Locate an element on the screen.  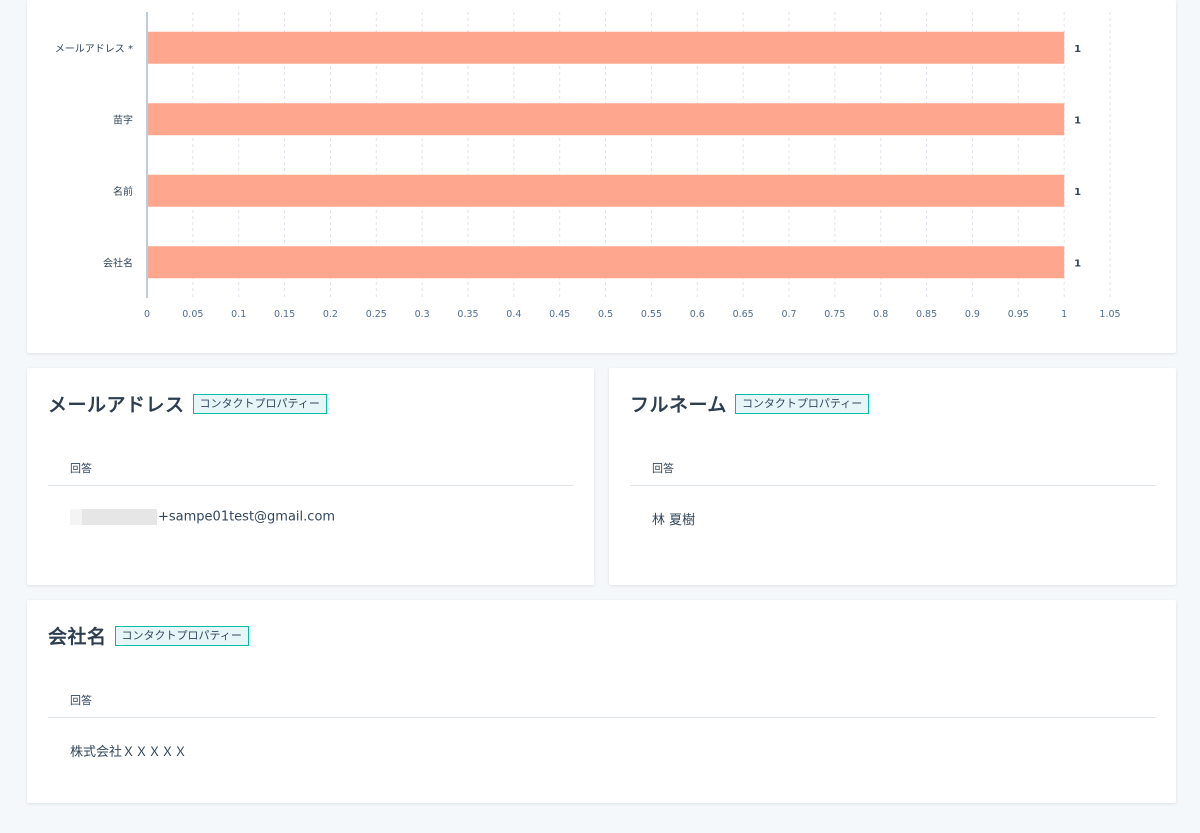
x-tick-label: 0.95 is located at coordinates (1018, 314).